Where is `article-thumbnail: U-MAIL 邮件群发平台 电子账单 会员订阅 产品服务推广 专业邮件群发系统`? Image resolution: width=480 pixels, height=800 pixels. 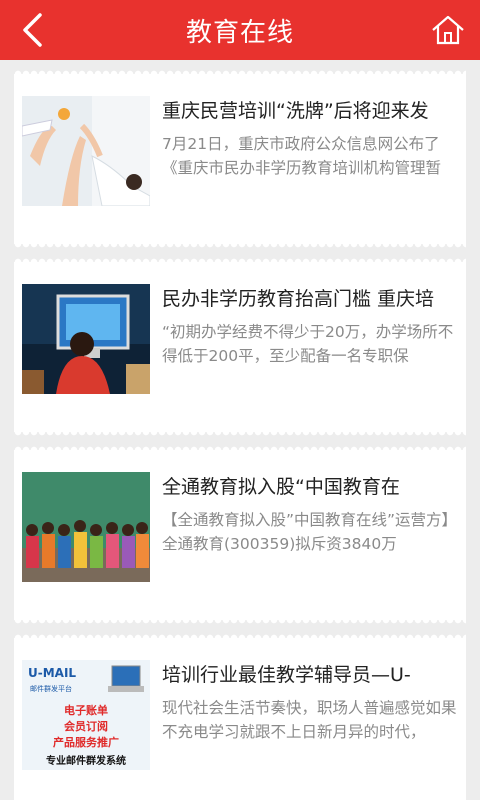
article-thumbnail: U-MAIL 邮件群发平台 电子账单 会员订阅 产品服务推广 专业邮件群发系统 is located at coordinates (86, 715).